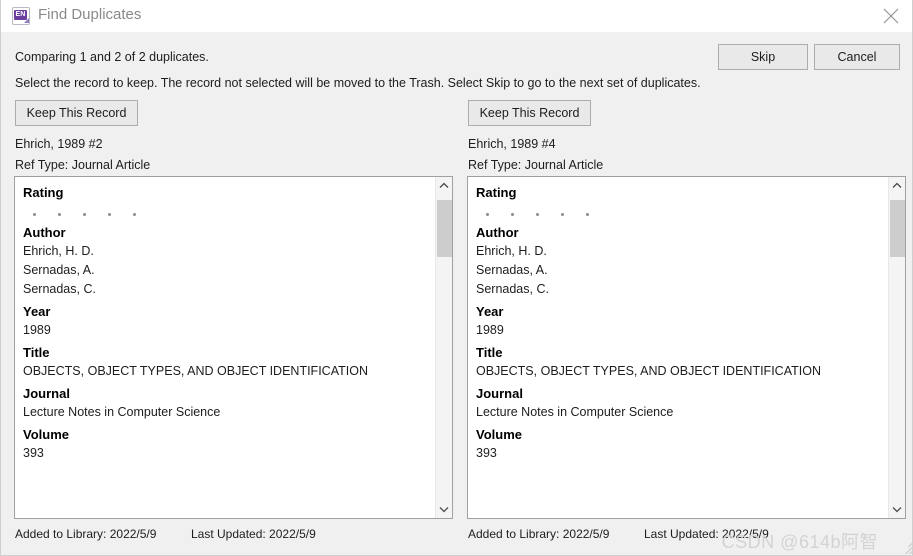 The height and width of the screenshot is (556, 913). Describe the element at coordinates (529, 113) in the screenshot. I see `keep-this-record-button-right: Keep This Record` at that location.